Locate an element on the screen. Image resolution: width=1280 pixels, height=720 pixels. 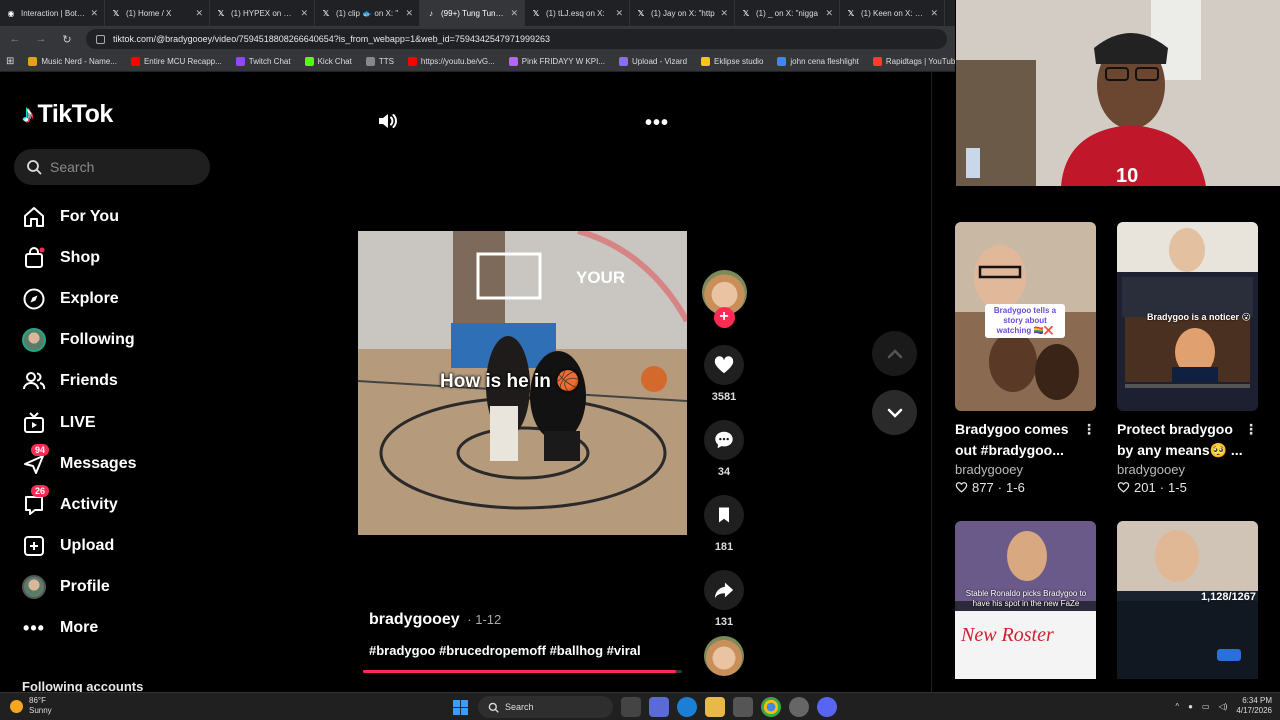
sidebar-item-live: LIVE is located at coordinates (122, 422).